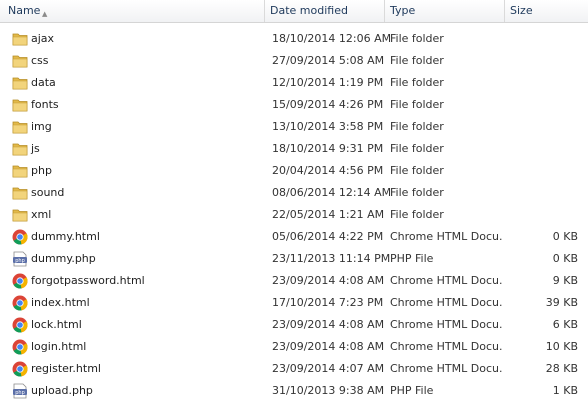 The width and height of the screenshot is (588, 419). What do you see at coordinates (332, 38) in the screenshot?
I see `file-date-modified: 18/10/2014 12:06 AM` at bounding box center [332, 38].